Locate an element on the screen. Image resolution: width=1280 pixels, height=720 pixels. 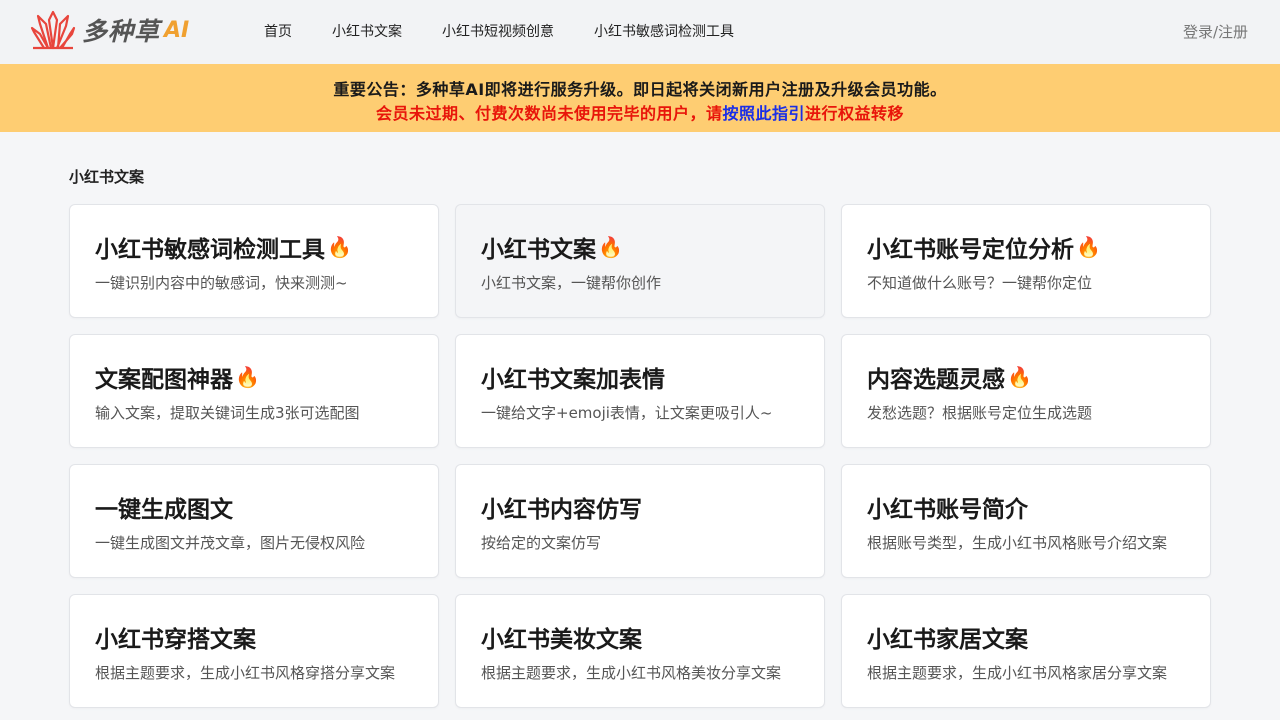
card-description: 按给定的文案仿写 is located at coordinates (541, 543).